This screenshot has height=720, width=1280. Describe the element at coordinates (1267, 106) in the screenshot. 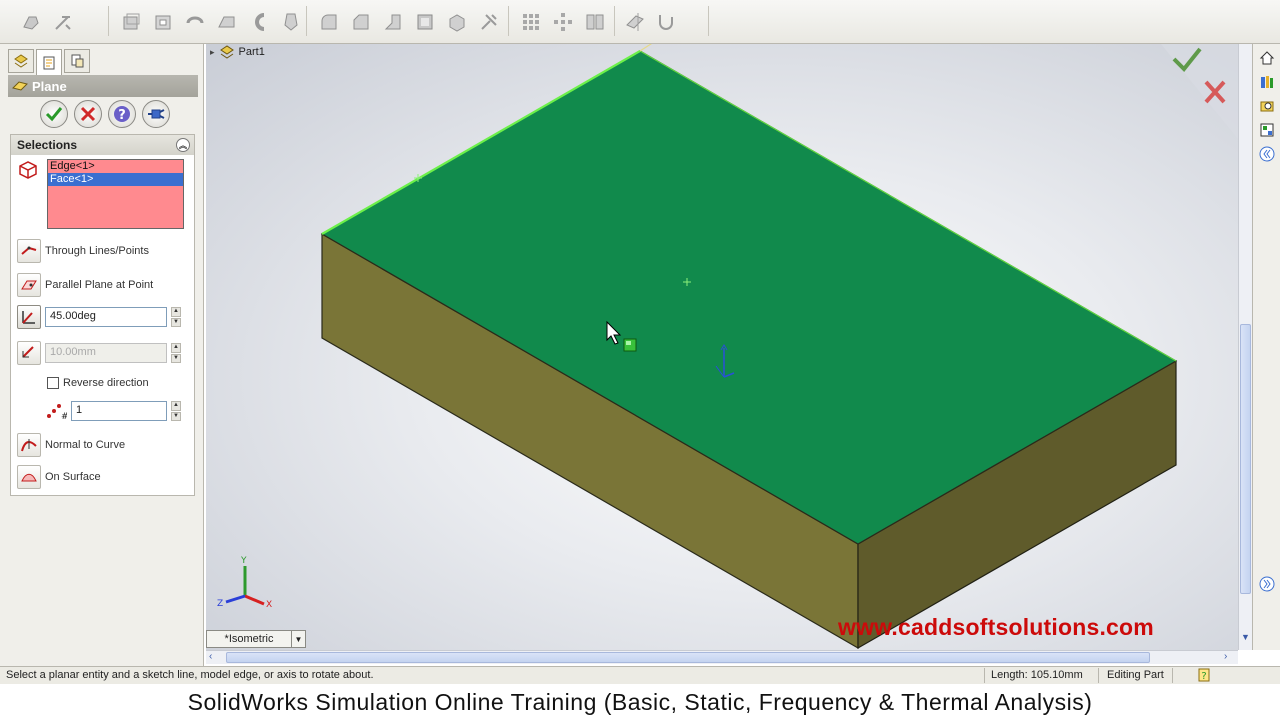

I see `file-explorer-button` at that location.